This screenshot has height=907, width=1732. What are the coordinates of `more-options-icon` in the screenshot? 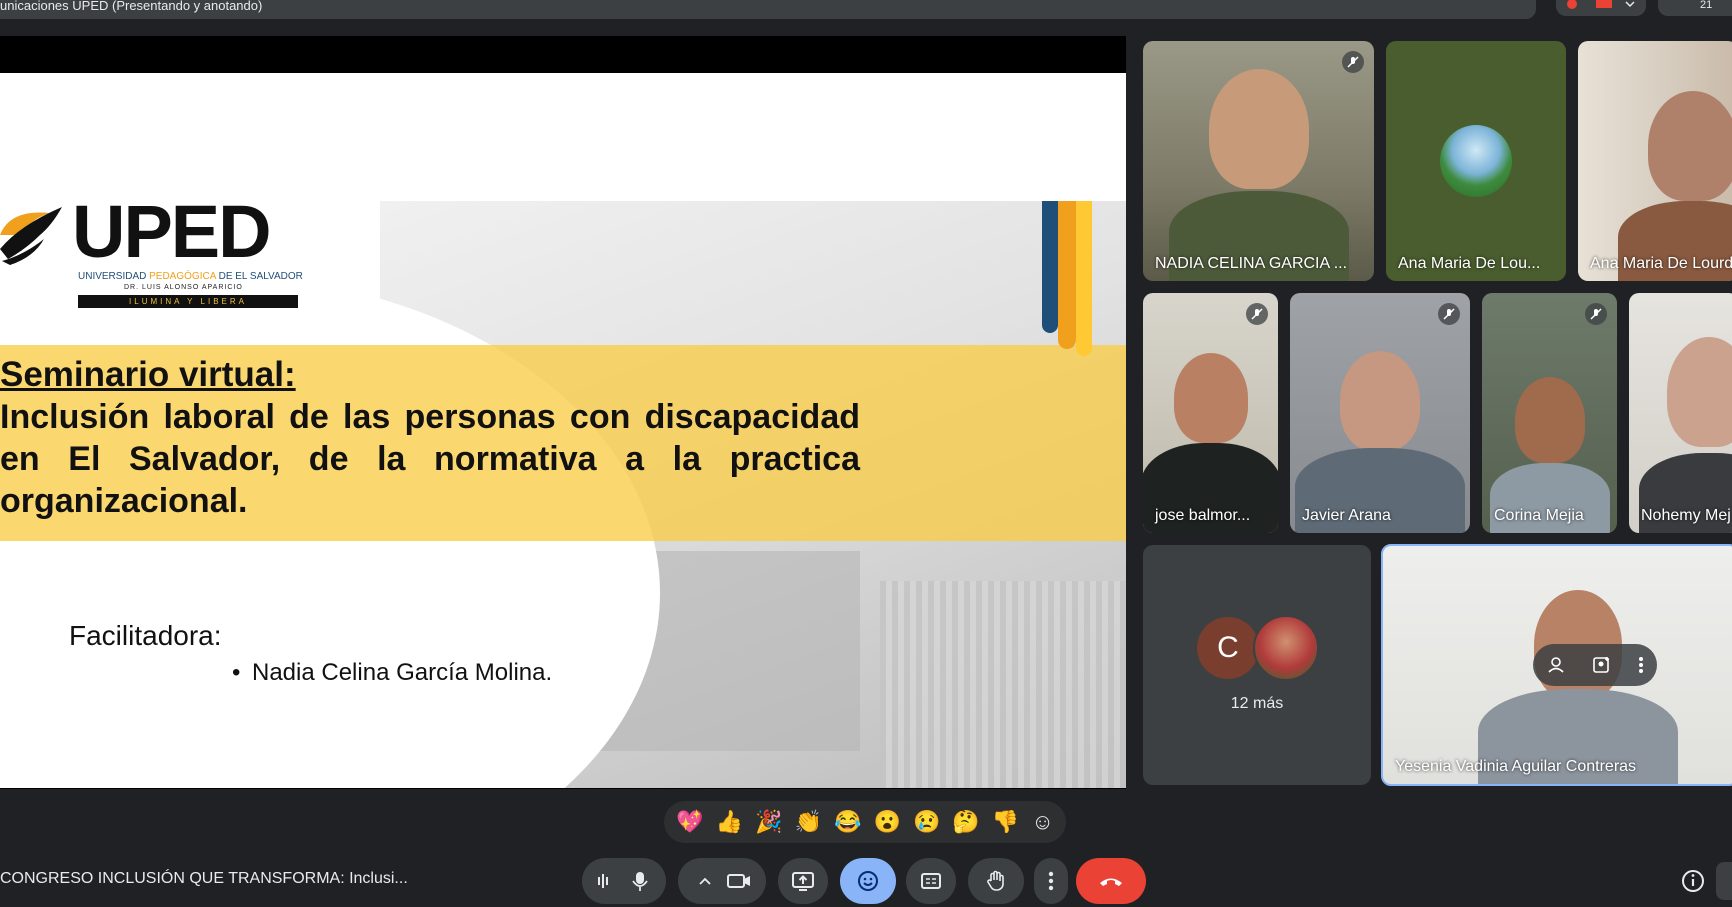 It's located at (1641, 665).